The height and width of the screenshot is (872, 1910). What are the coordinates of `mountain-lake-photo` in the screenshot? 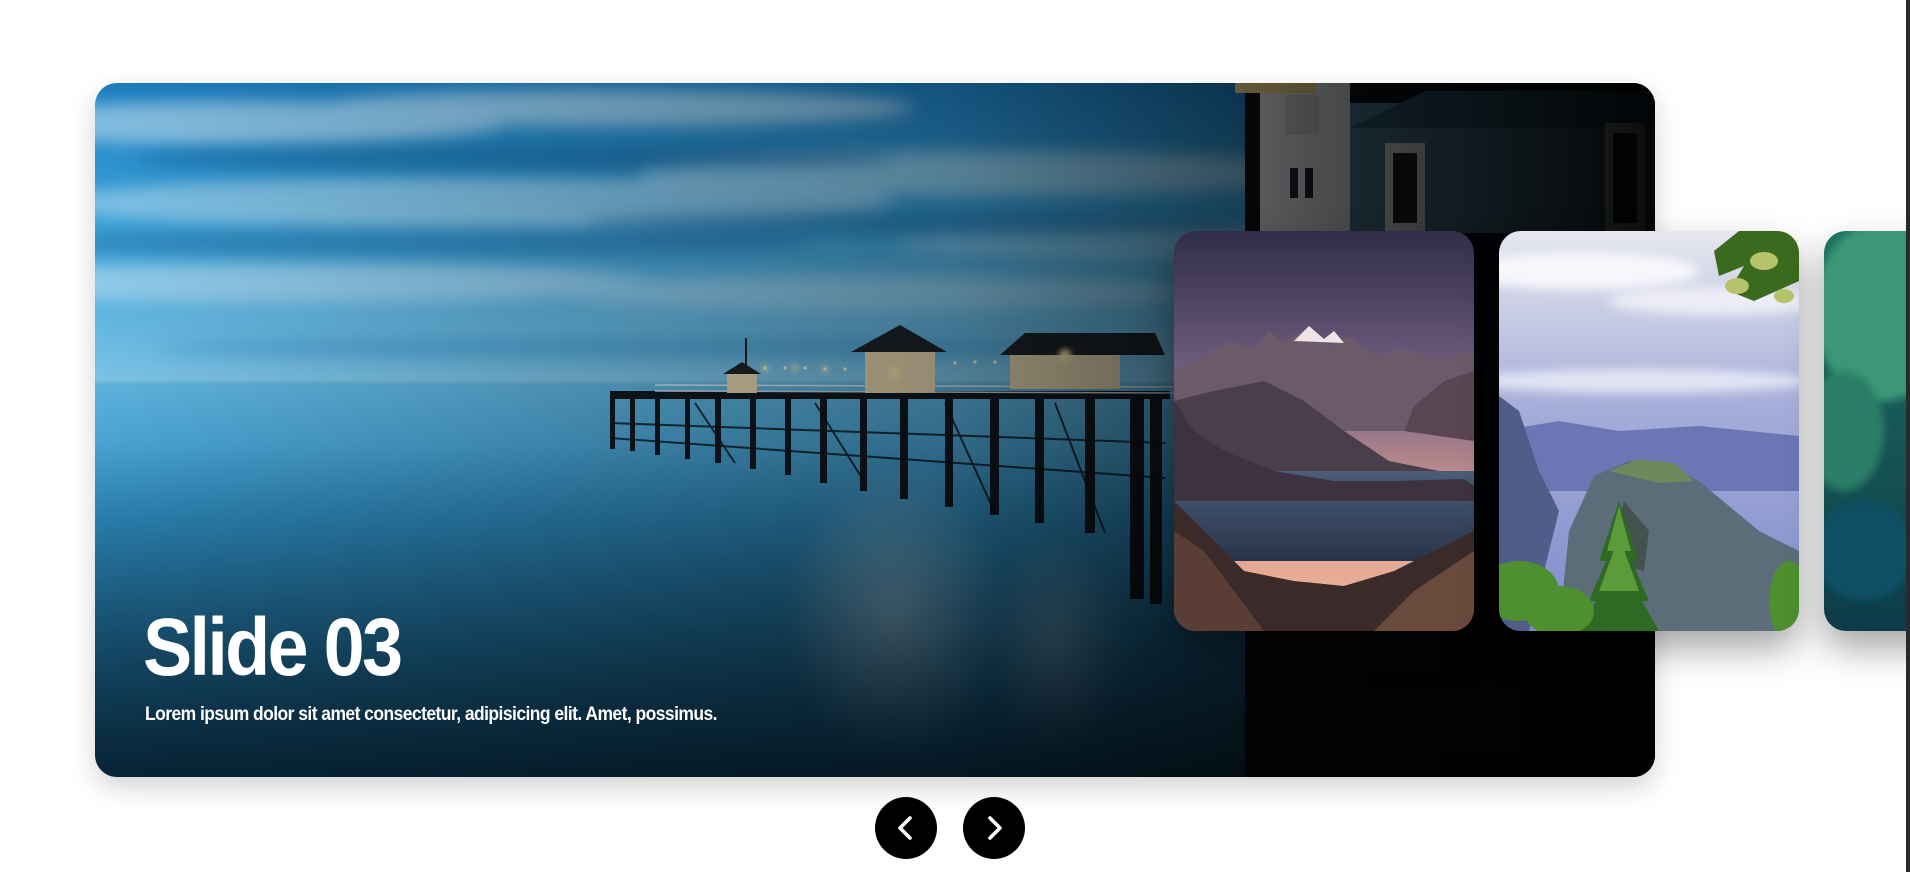 It's located at (1324, 431).